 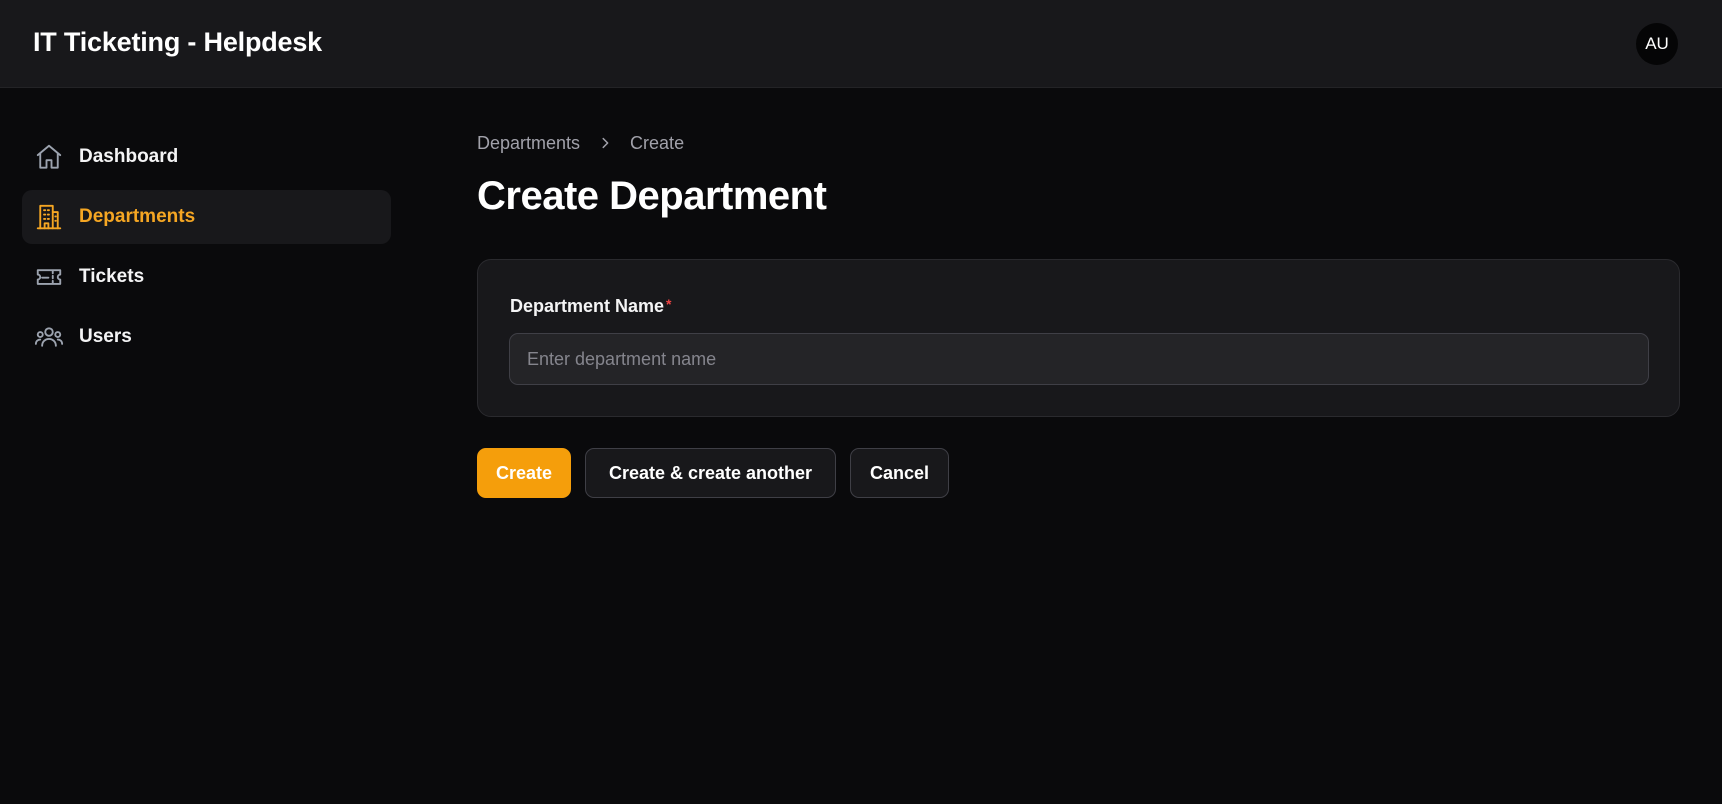 What do you see at coordinates (652, 196) in the screenshot?
I see `page-title: Create Department` at bounding box center [652, 196].